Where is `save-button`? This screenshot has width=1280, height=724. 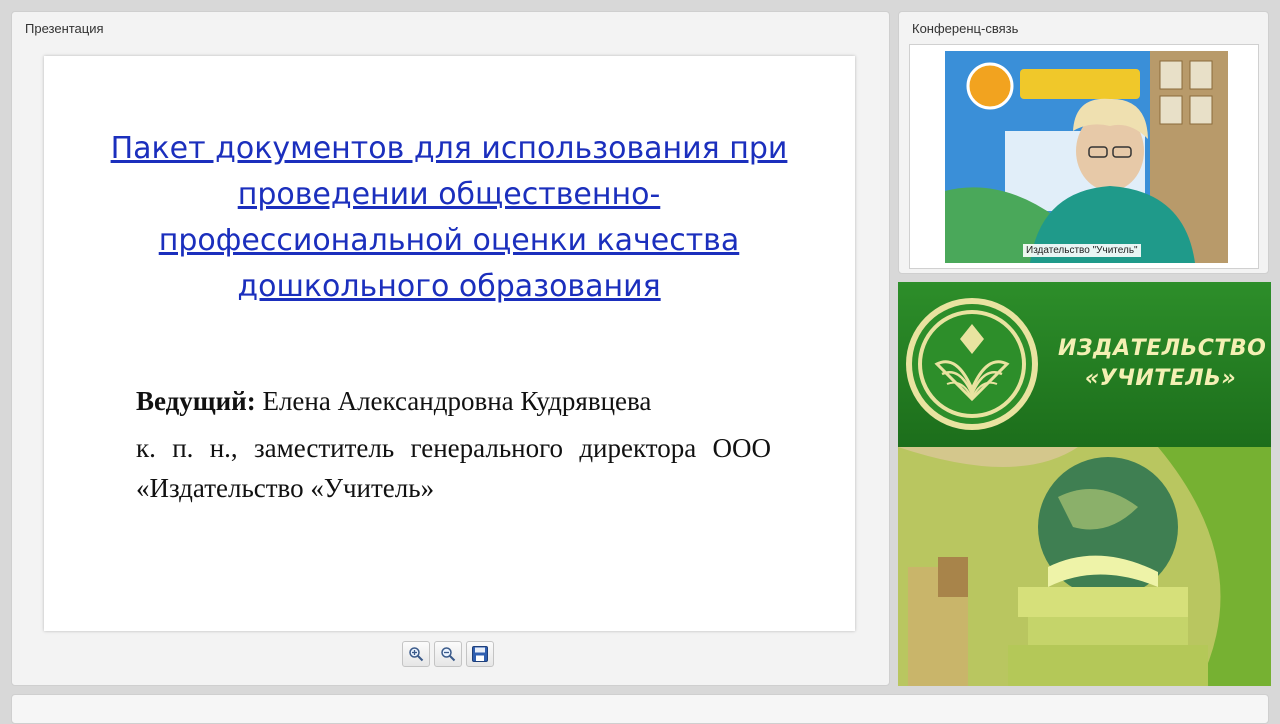
save-button is located at coordinates (480, 654).